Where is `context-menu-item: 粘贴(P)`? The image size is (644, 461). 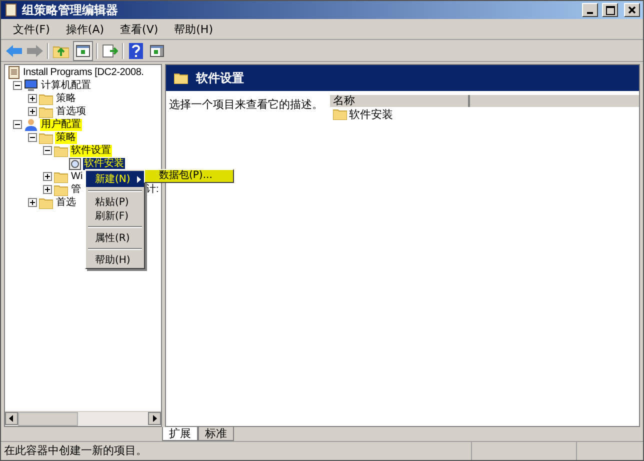
context-menu-item: 粘贴(P) is located at coordinates (115, 202).